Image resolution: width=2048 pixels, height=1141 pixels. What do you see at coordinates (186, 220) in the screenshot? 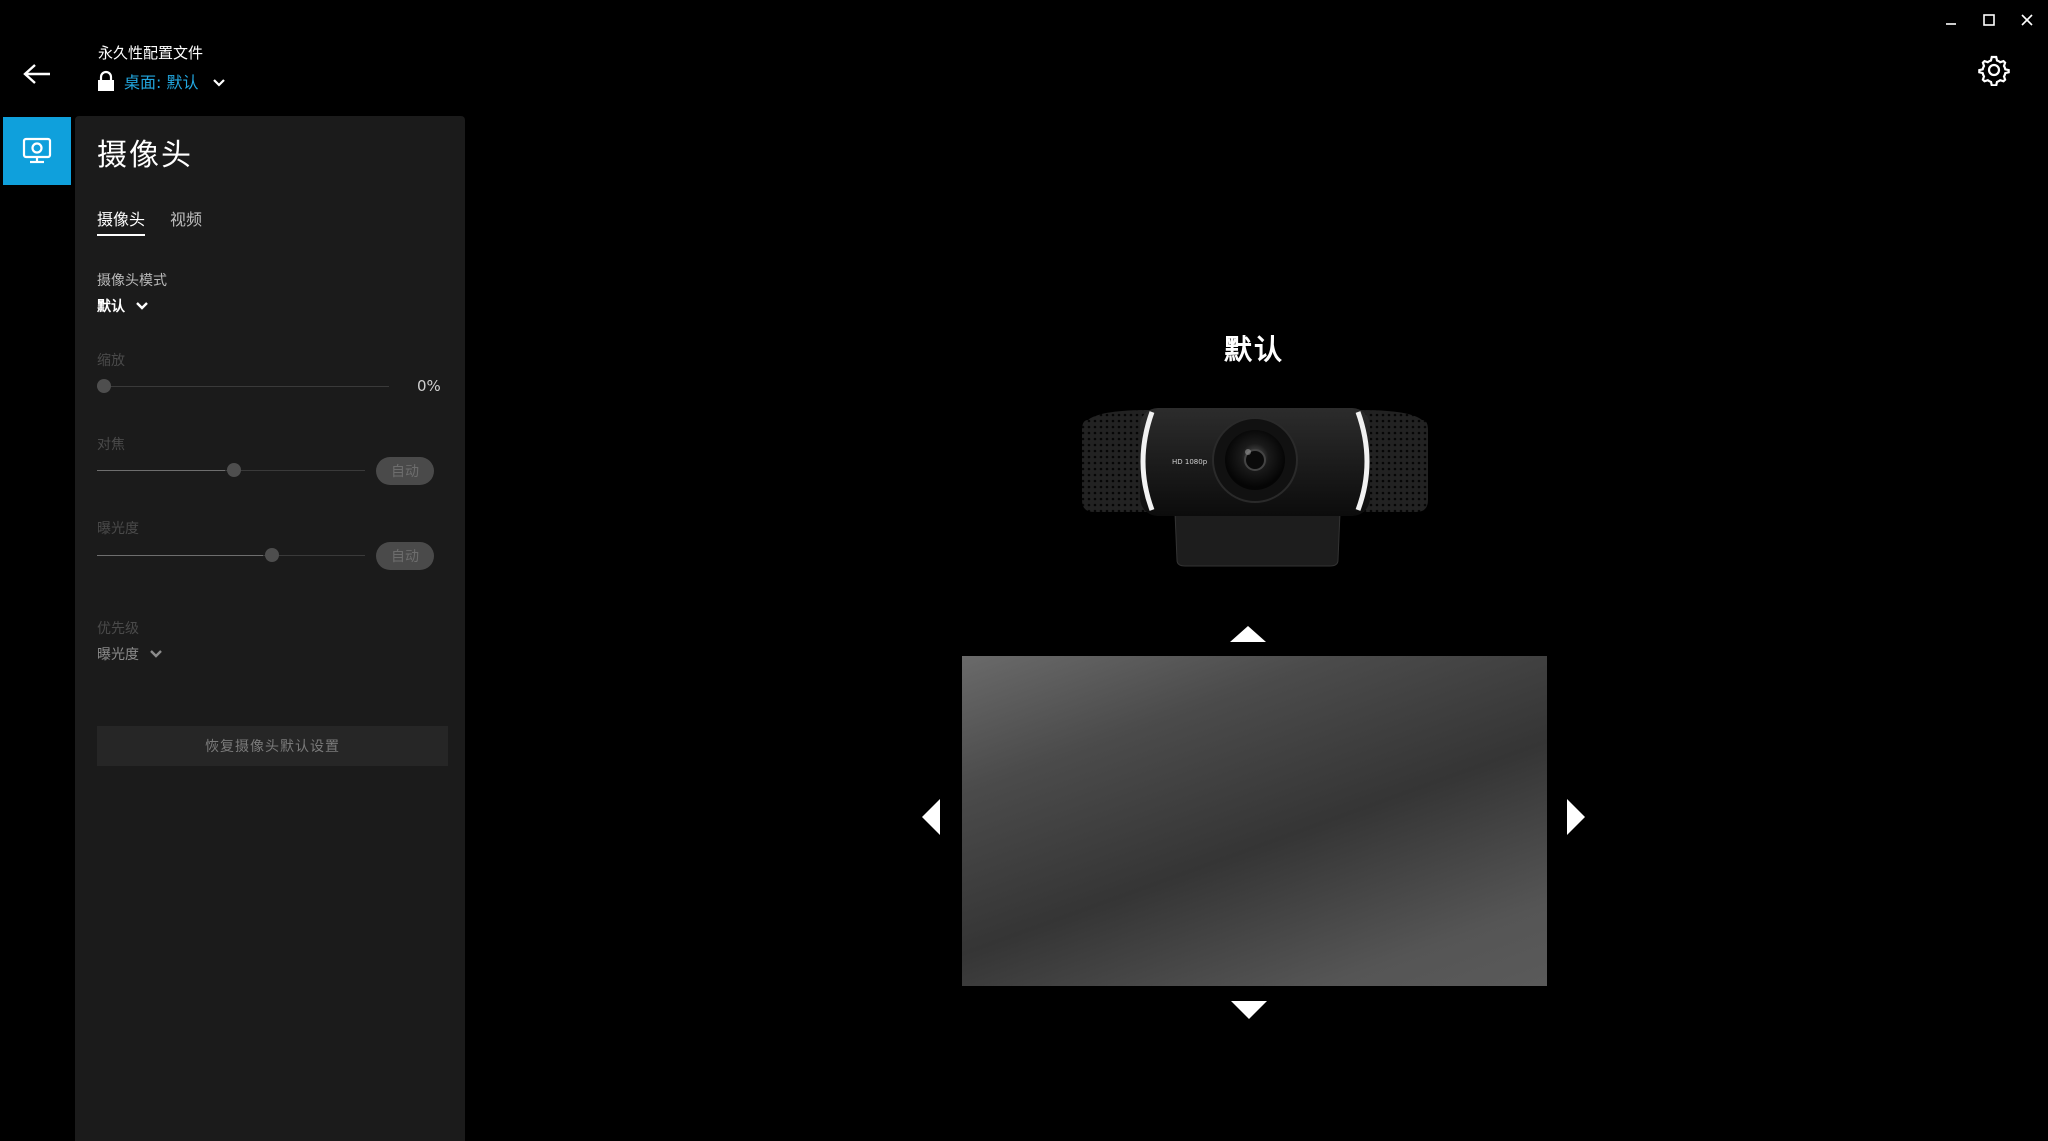
I see `tab-video: 视频` at bounding box center [186, 220].